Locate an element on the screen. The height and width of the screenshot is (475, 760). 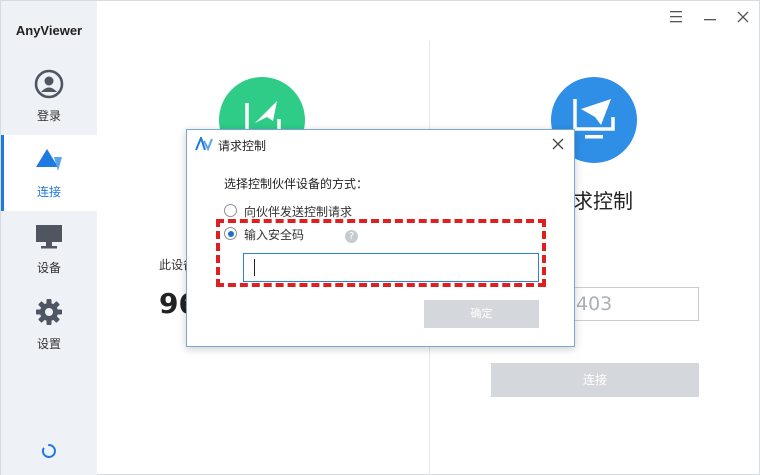
sidebar-item-label: 设置 is located at coordinates (48, 344).